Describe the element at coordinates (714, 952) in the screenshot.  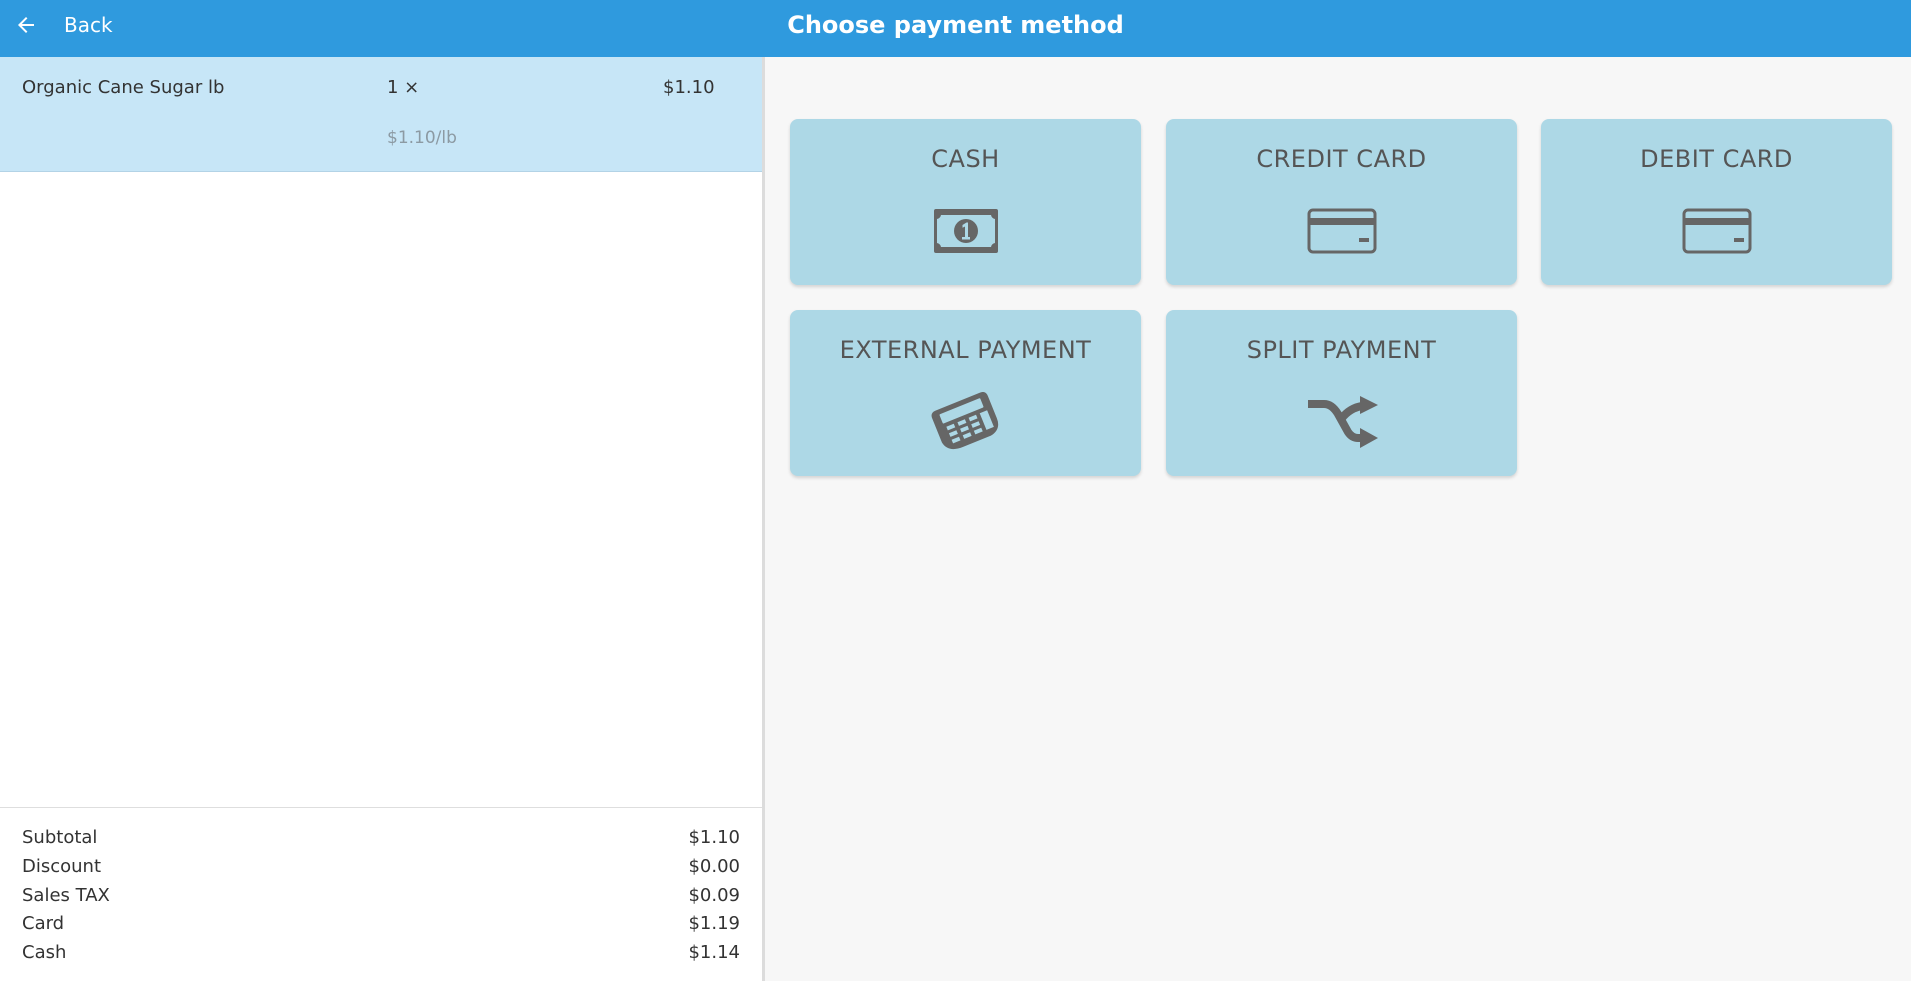
I see `cash-value: $1.14` at that location.